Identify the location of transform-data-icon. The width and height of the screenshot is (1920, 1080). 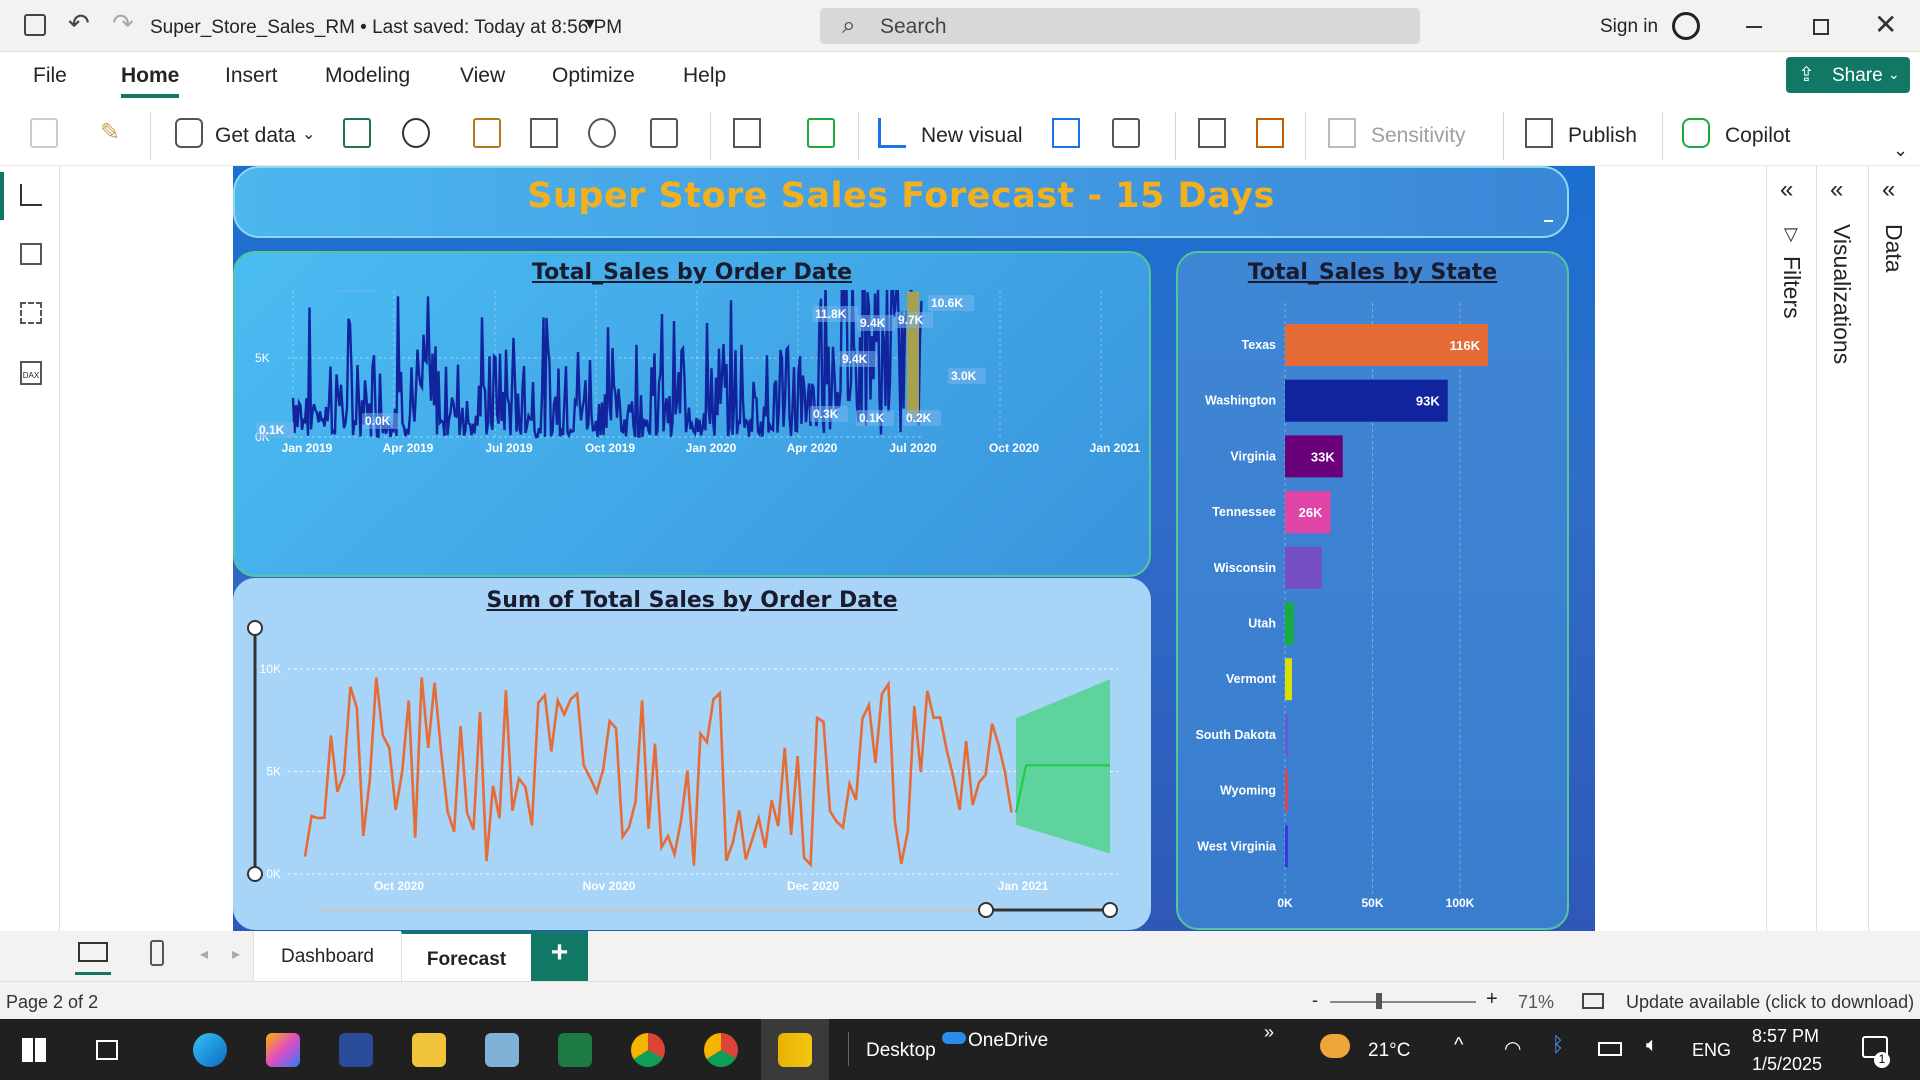
(747, 133).